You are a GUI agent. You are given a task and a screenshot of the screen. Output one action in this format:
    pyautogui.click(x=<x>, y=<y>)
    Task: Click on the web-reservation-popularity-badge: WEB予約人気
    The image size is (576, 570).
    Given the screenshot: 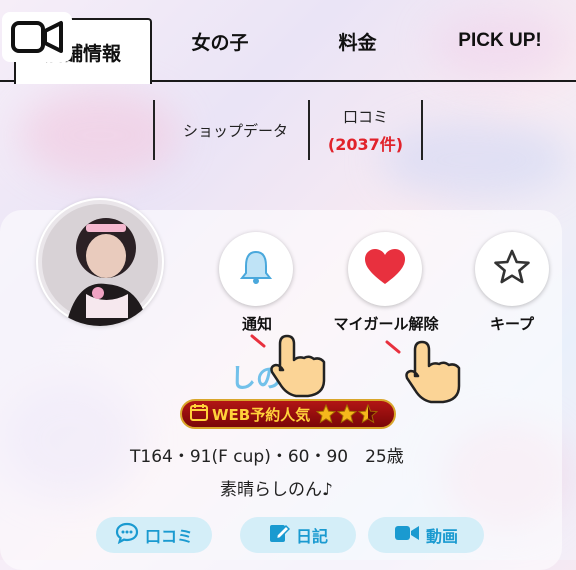 What is the action you would take?
    pyautogui.click(x=288, y=414)
    